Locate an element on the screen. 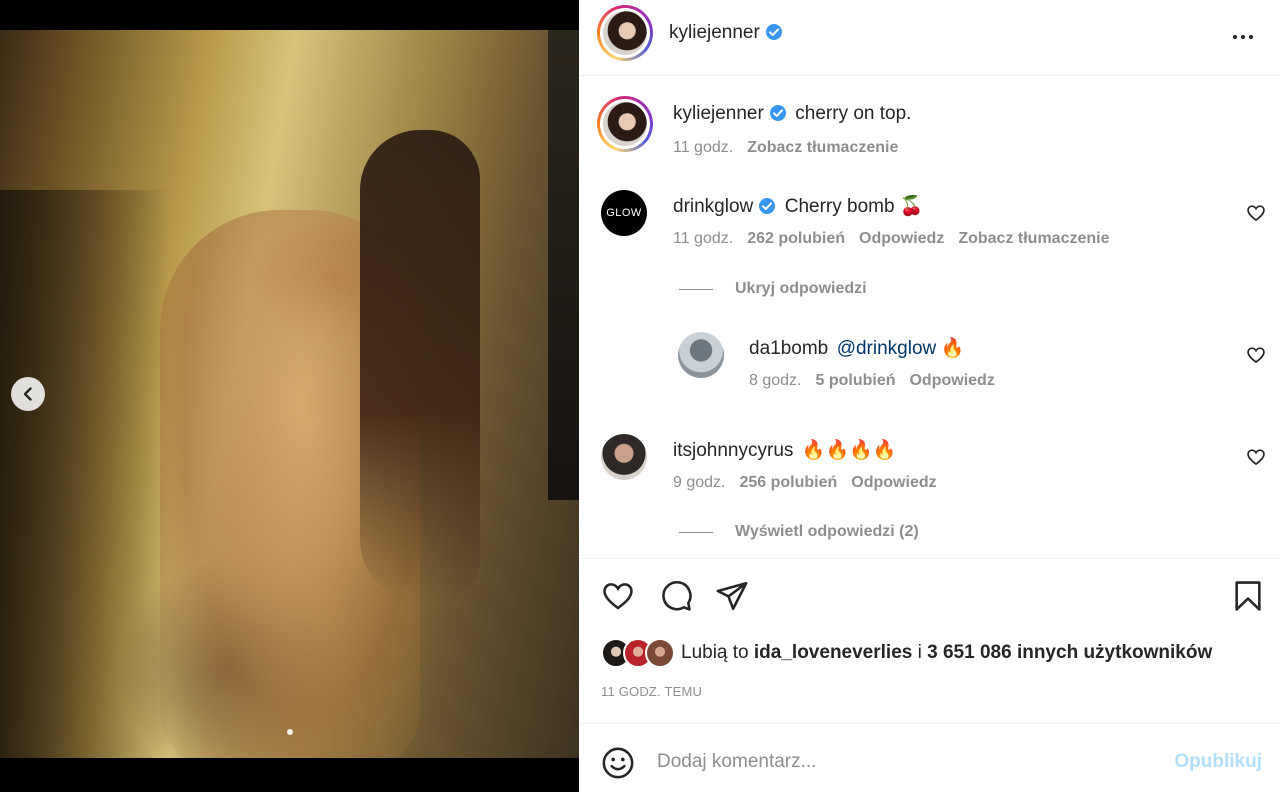  carousel-prev-button is located at coordinates (28, 394).